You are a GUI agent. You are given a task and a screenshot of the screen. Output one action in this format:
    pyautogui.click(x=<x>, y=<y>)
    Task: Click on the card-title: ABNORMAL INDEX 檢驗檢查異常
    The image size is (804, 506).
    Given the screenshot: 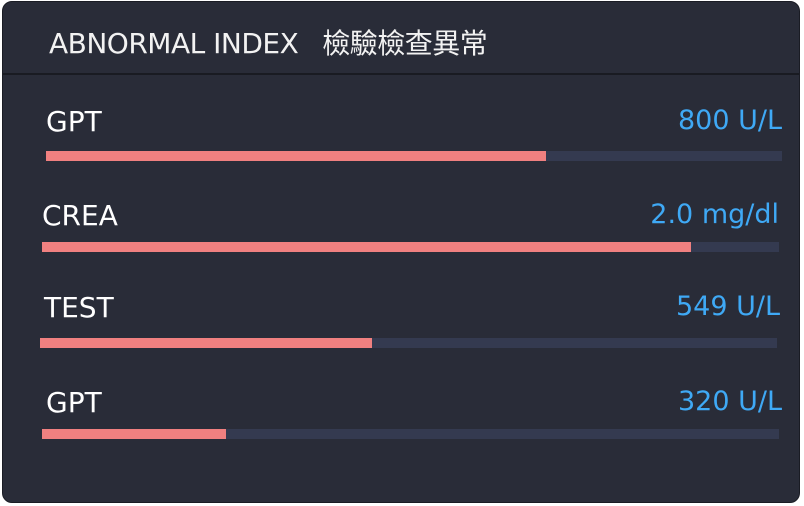 What is the action you would take?
    pyautogui.click(x=268, y=42)
    